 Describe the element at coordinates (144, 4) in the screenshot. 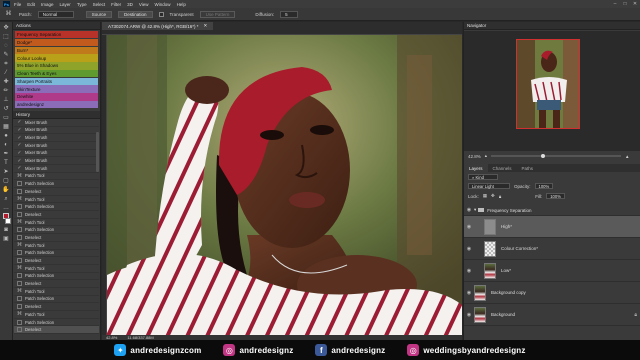

I see `menu-view: View` at that location.